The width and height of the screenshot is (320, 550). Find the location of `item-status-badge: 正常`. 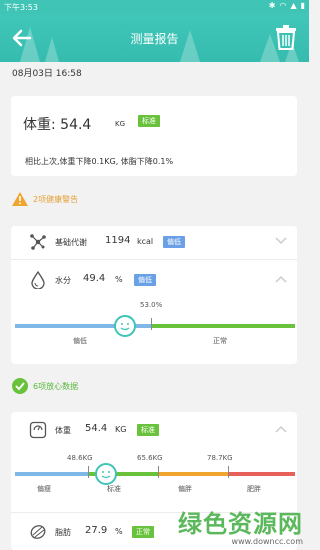

item-status-badge: 正常 is located at coordinates (143, 532).